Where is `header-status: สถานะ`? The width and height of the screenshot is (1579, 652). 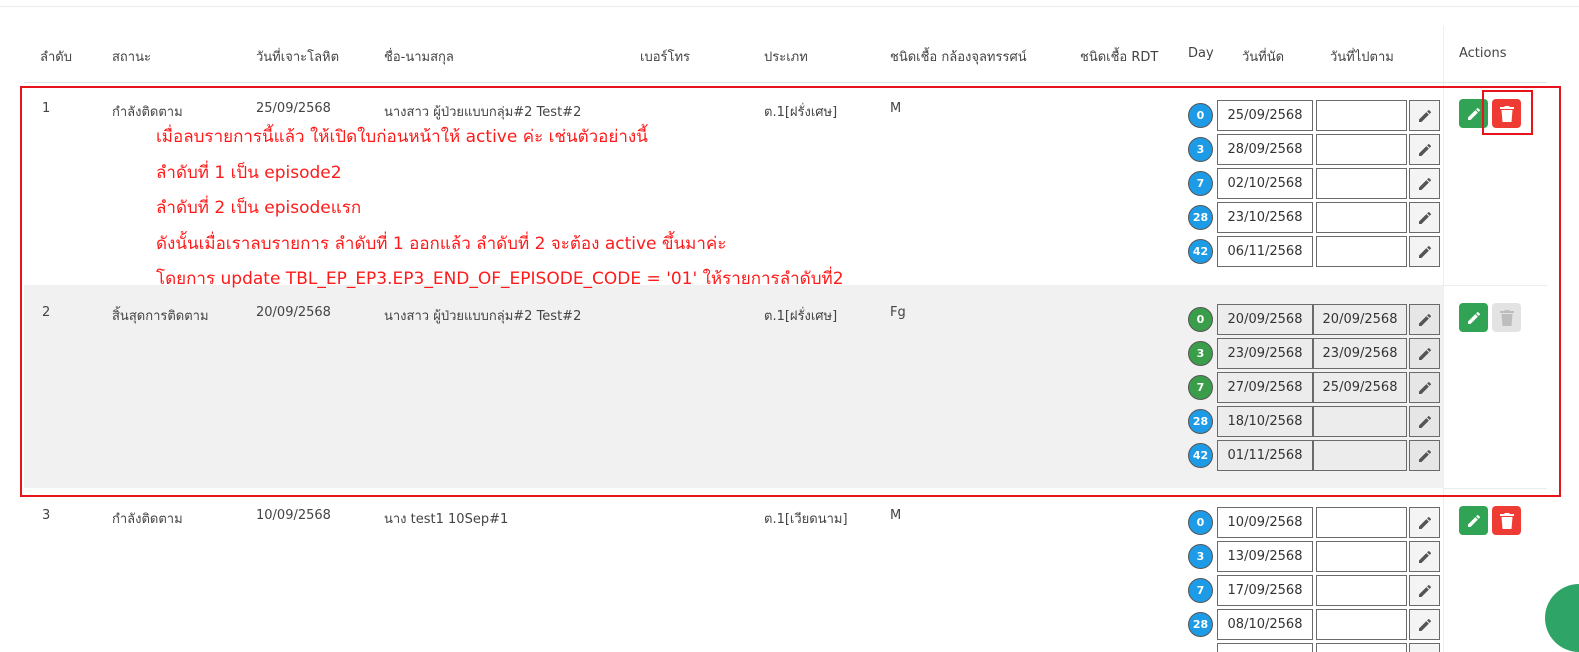
header-status: สถานะ is located at coordinates (131, 57).